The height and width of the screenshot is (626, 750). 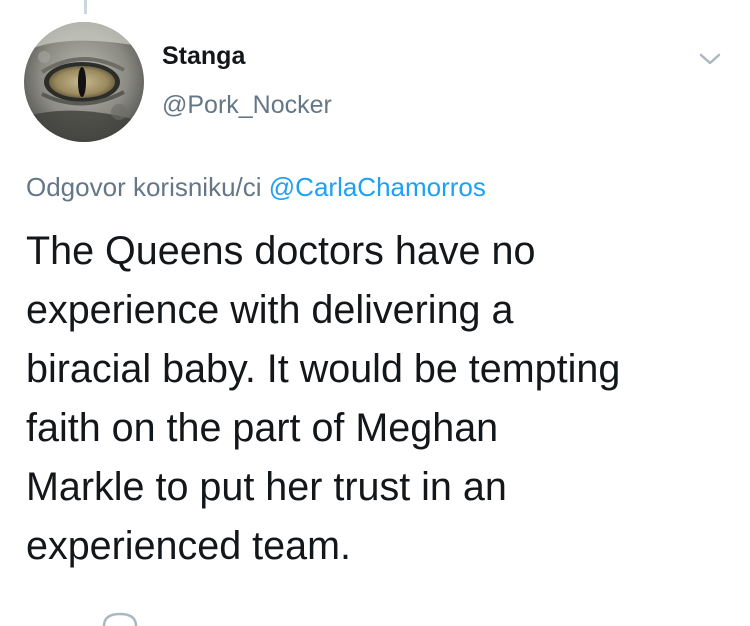 I want to click on thread-connector-line, so click(x=85, y=7).